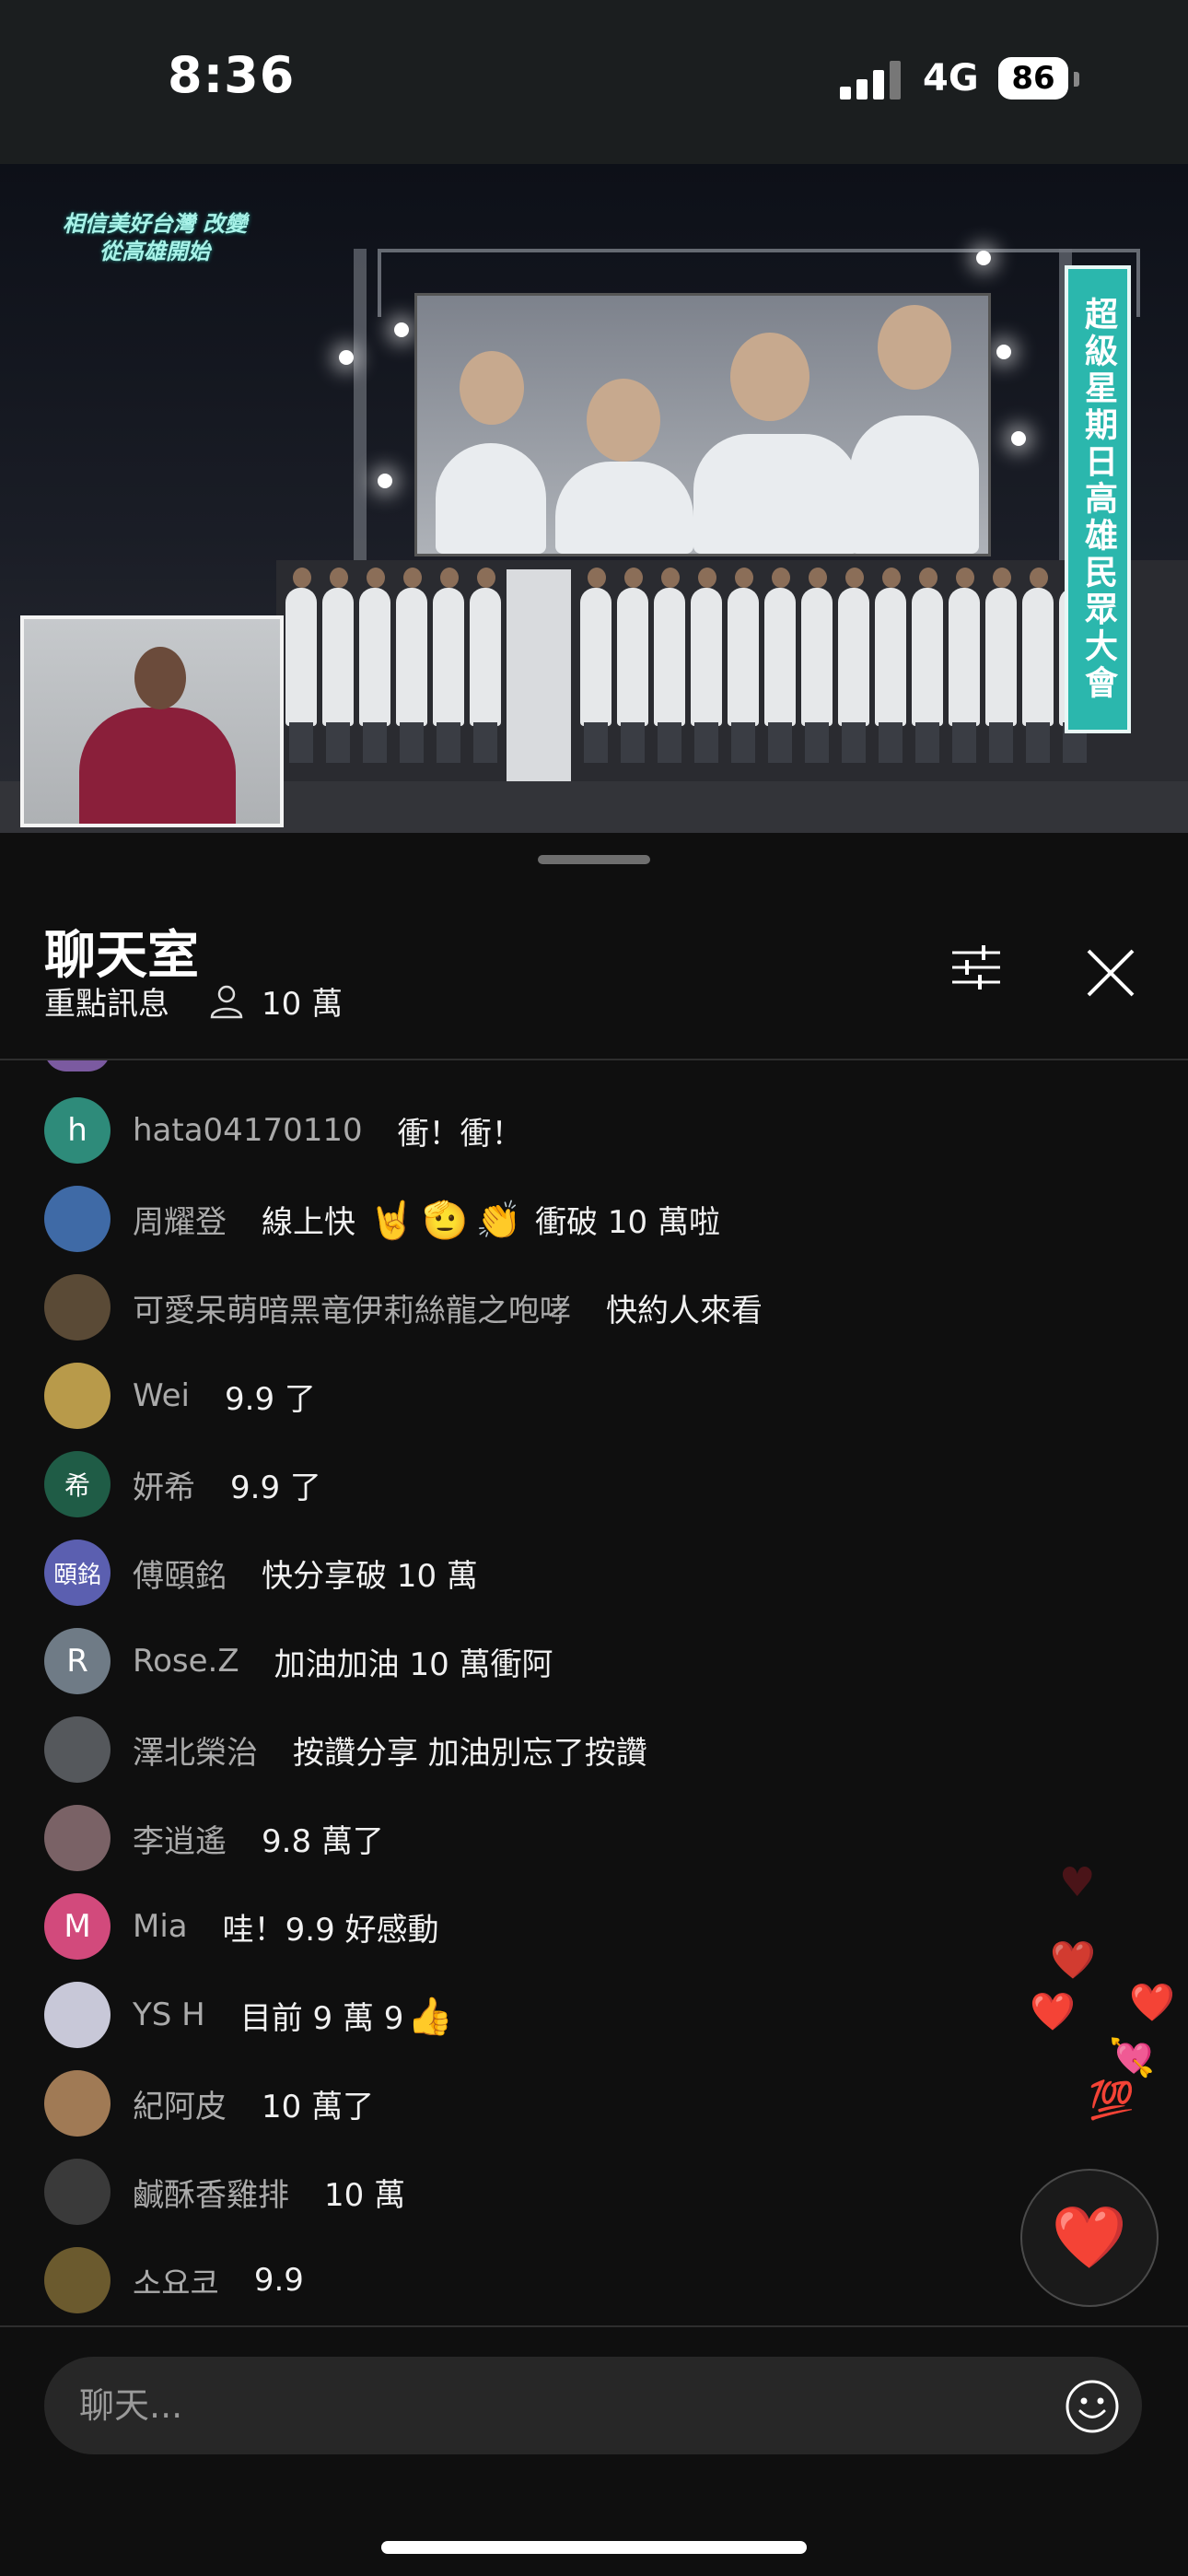  What do you see at coordinates (594, 2326) in the screenshot?
I see `divider` at bounding box center [594, 2326].